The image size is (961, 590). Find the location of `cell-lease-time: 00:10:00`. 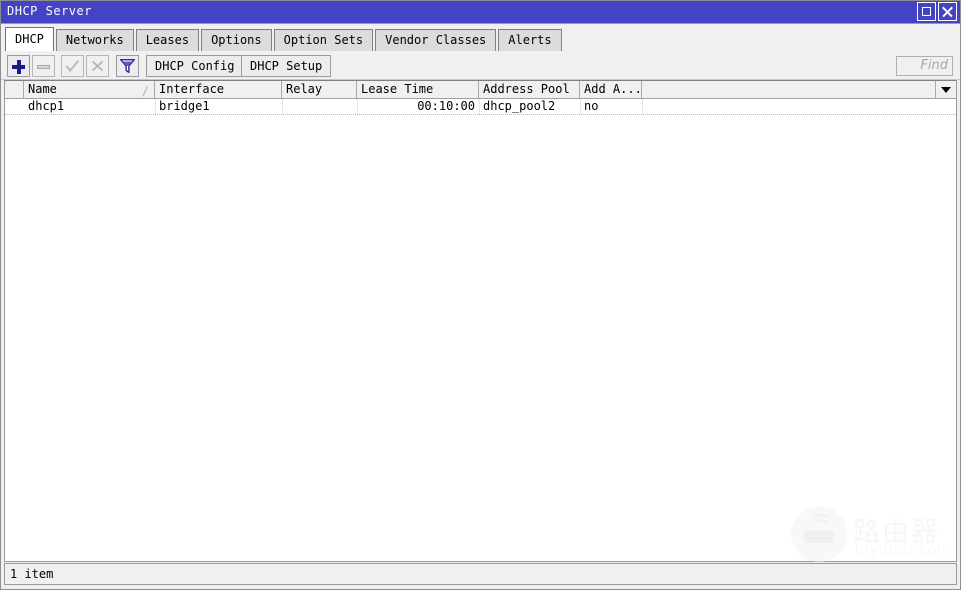

cell-lease-time: 00:10:00 is located at coordinates (446, 106).